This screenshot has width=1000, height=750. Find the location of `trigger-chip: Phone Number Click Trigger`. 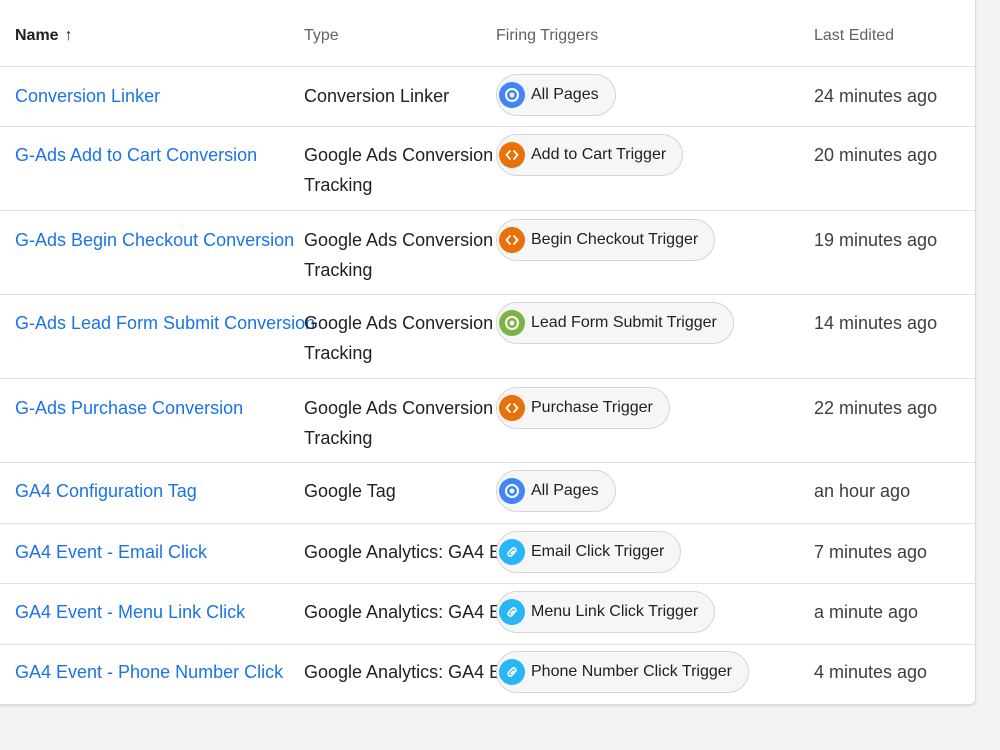

trigger-chip: Phone Number Click Trigger is located at coordinates (622, 672).